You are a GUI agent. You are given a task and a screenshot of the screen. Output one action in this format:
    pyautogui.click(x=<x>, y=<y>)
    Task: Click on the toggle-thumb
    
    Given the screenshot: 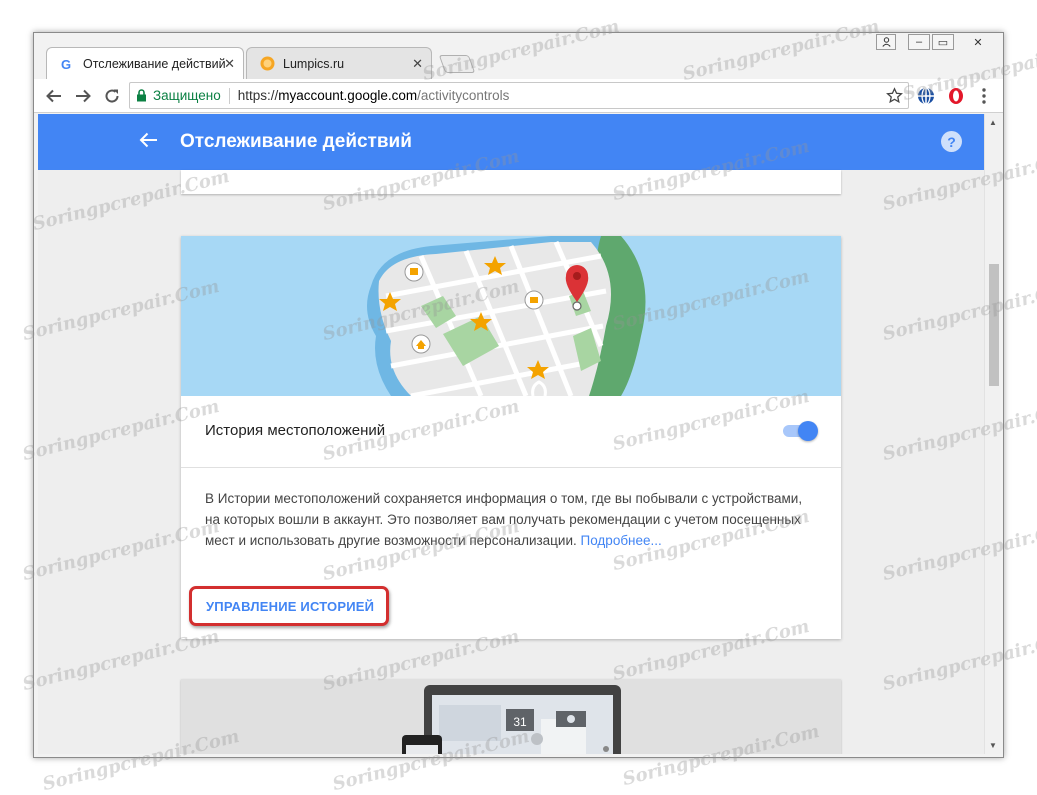 What is the action you would take?
    pyautogui.click(x=808, y=431)
    